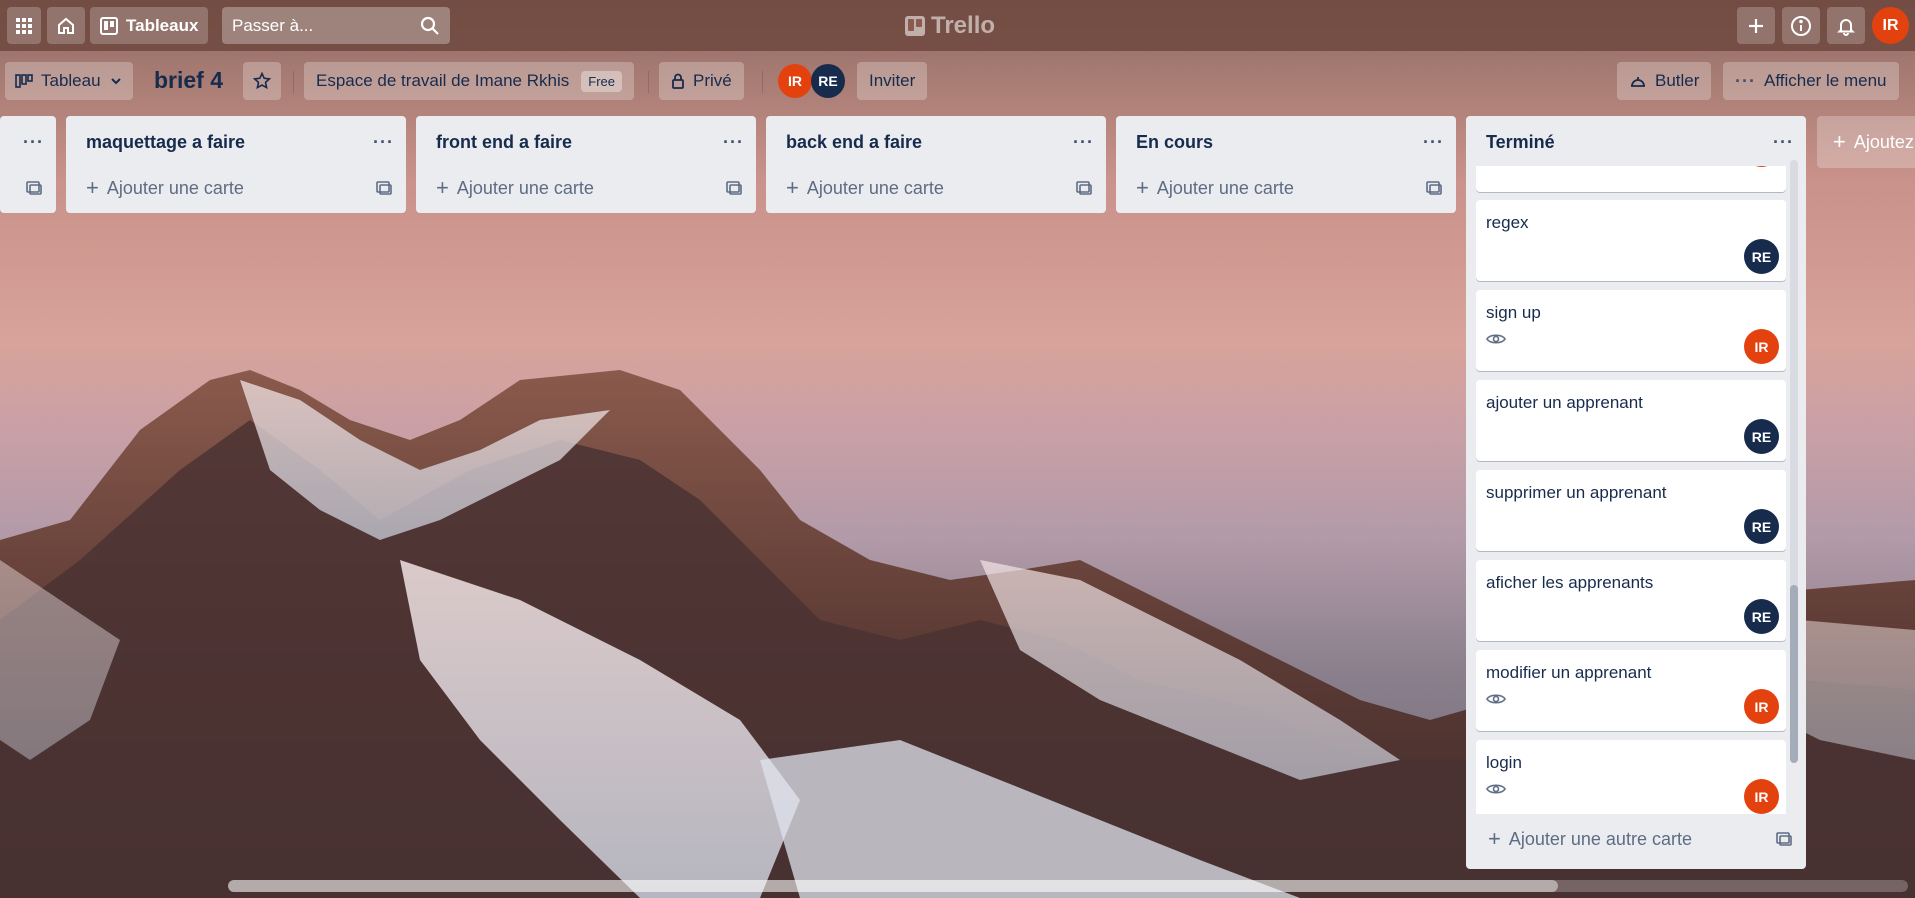 Image resolution: width=1915 pixels, height=898 pixels. I want to click on card: login IR, so click(1631, 777).